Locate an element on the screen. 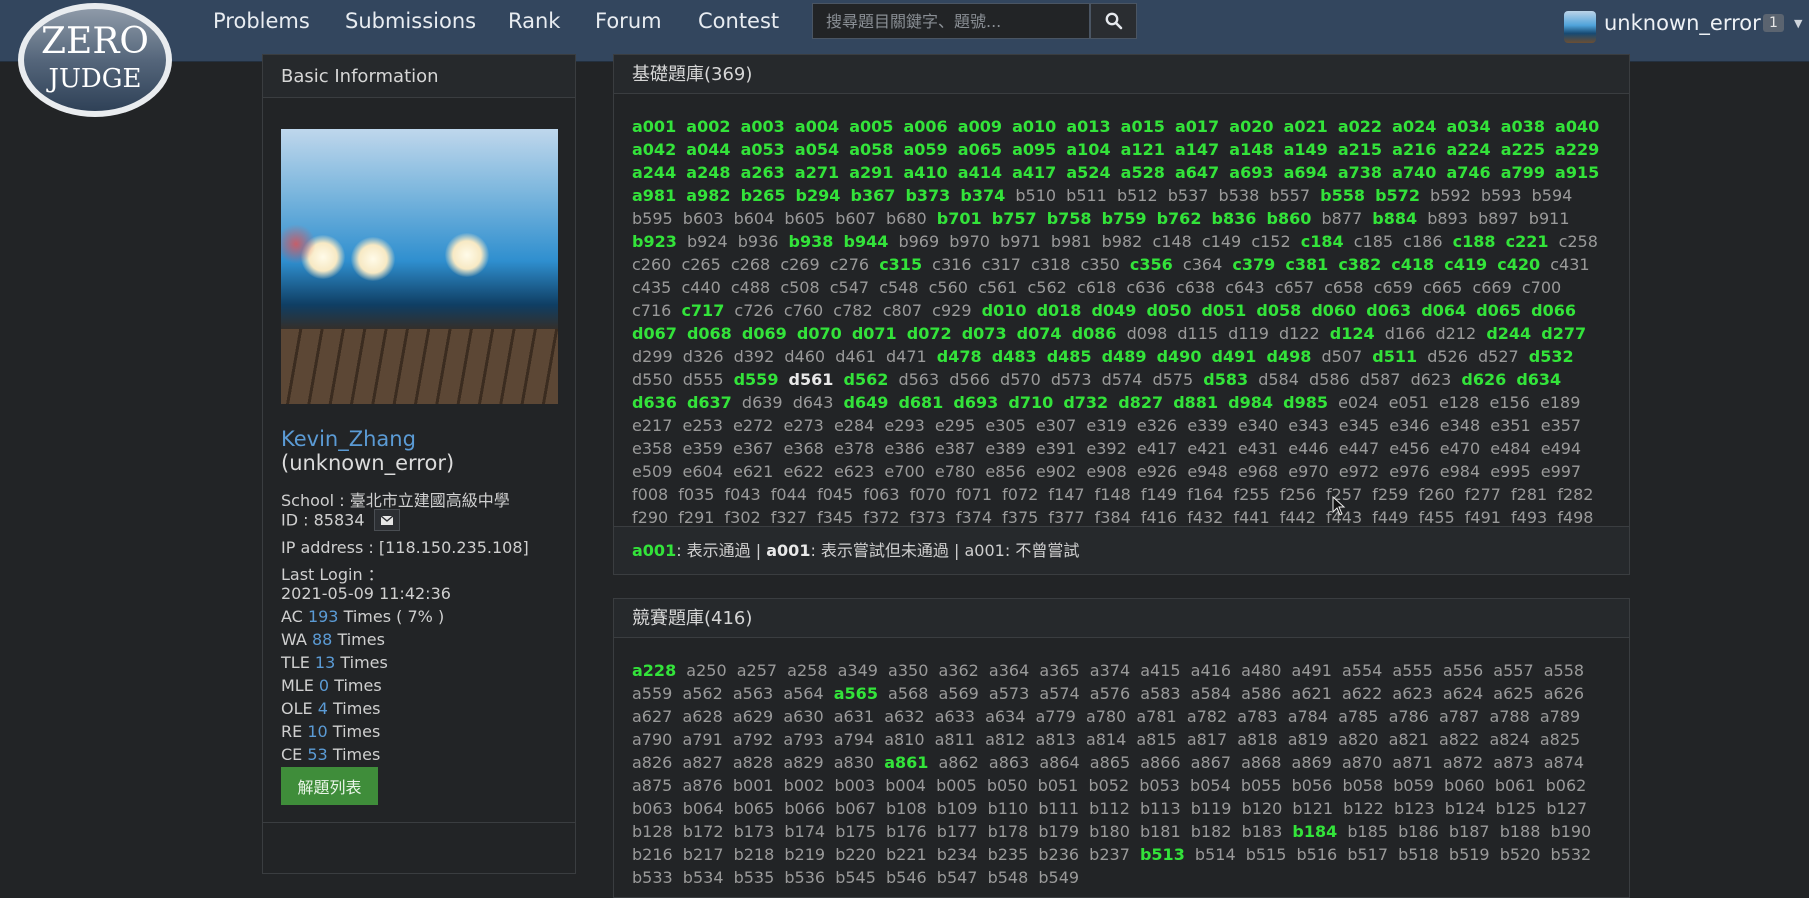  problem-link: a558 is located at coordinates (1564, 670).